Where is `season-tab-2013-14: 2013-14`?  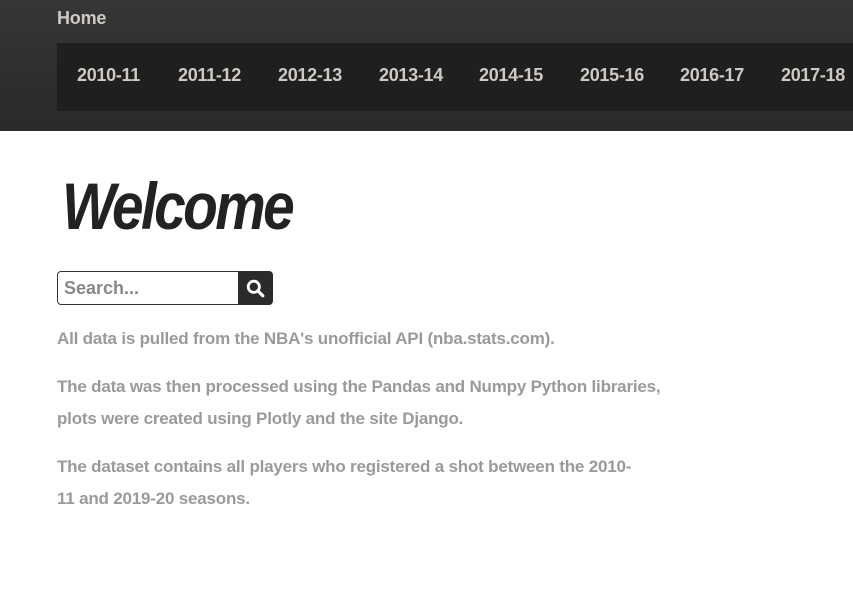
season-tab-2013-14: 2013-14 is located at coordinates (411, 75).